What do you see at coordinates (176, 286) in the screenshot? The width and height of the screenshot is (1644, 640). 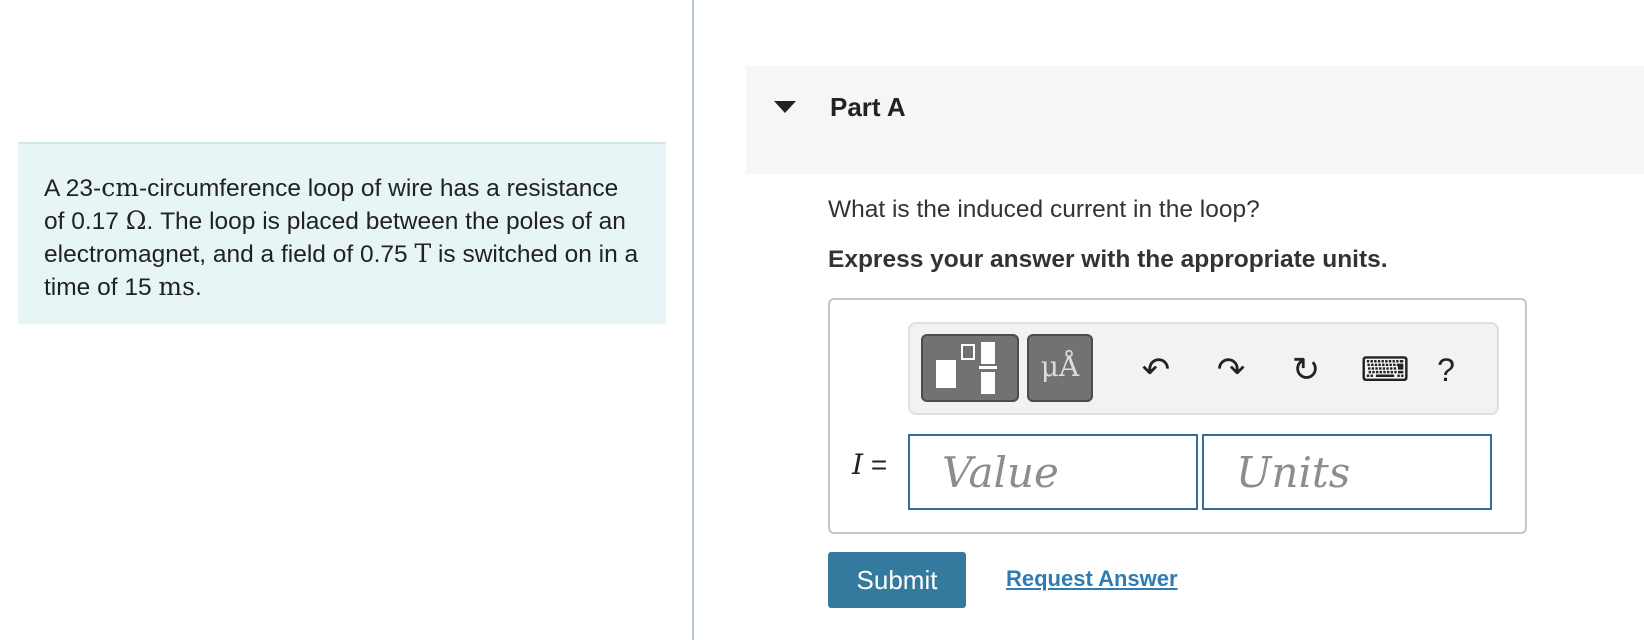 I see `unit-ms: ms` at bounding box center [176, 286].